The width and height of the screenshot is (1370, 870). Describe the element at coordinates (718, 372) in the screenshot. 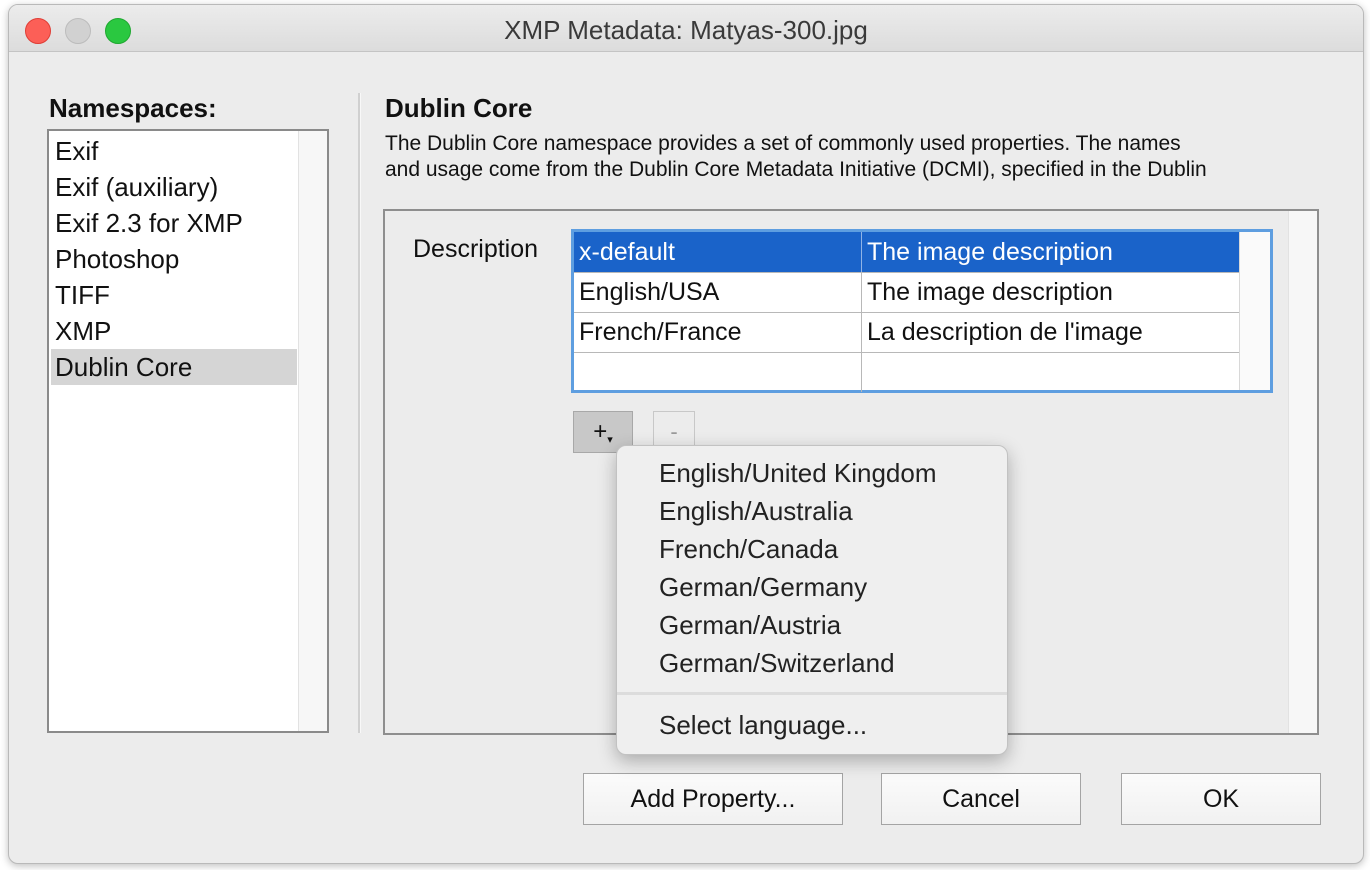

I see `language-cell` at that location.